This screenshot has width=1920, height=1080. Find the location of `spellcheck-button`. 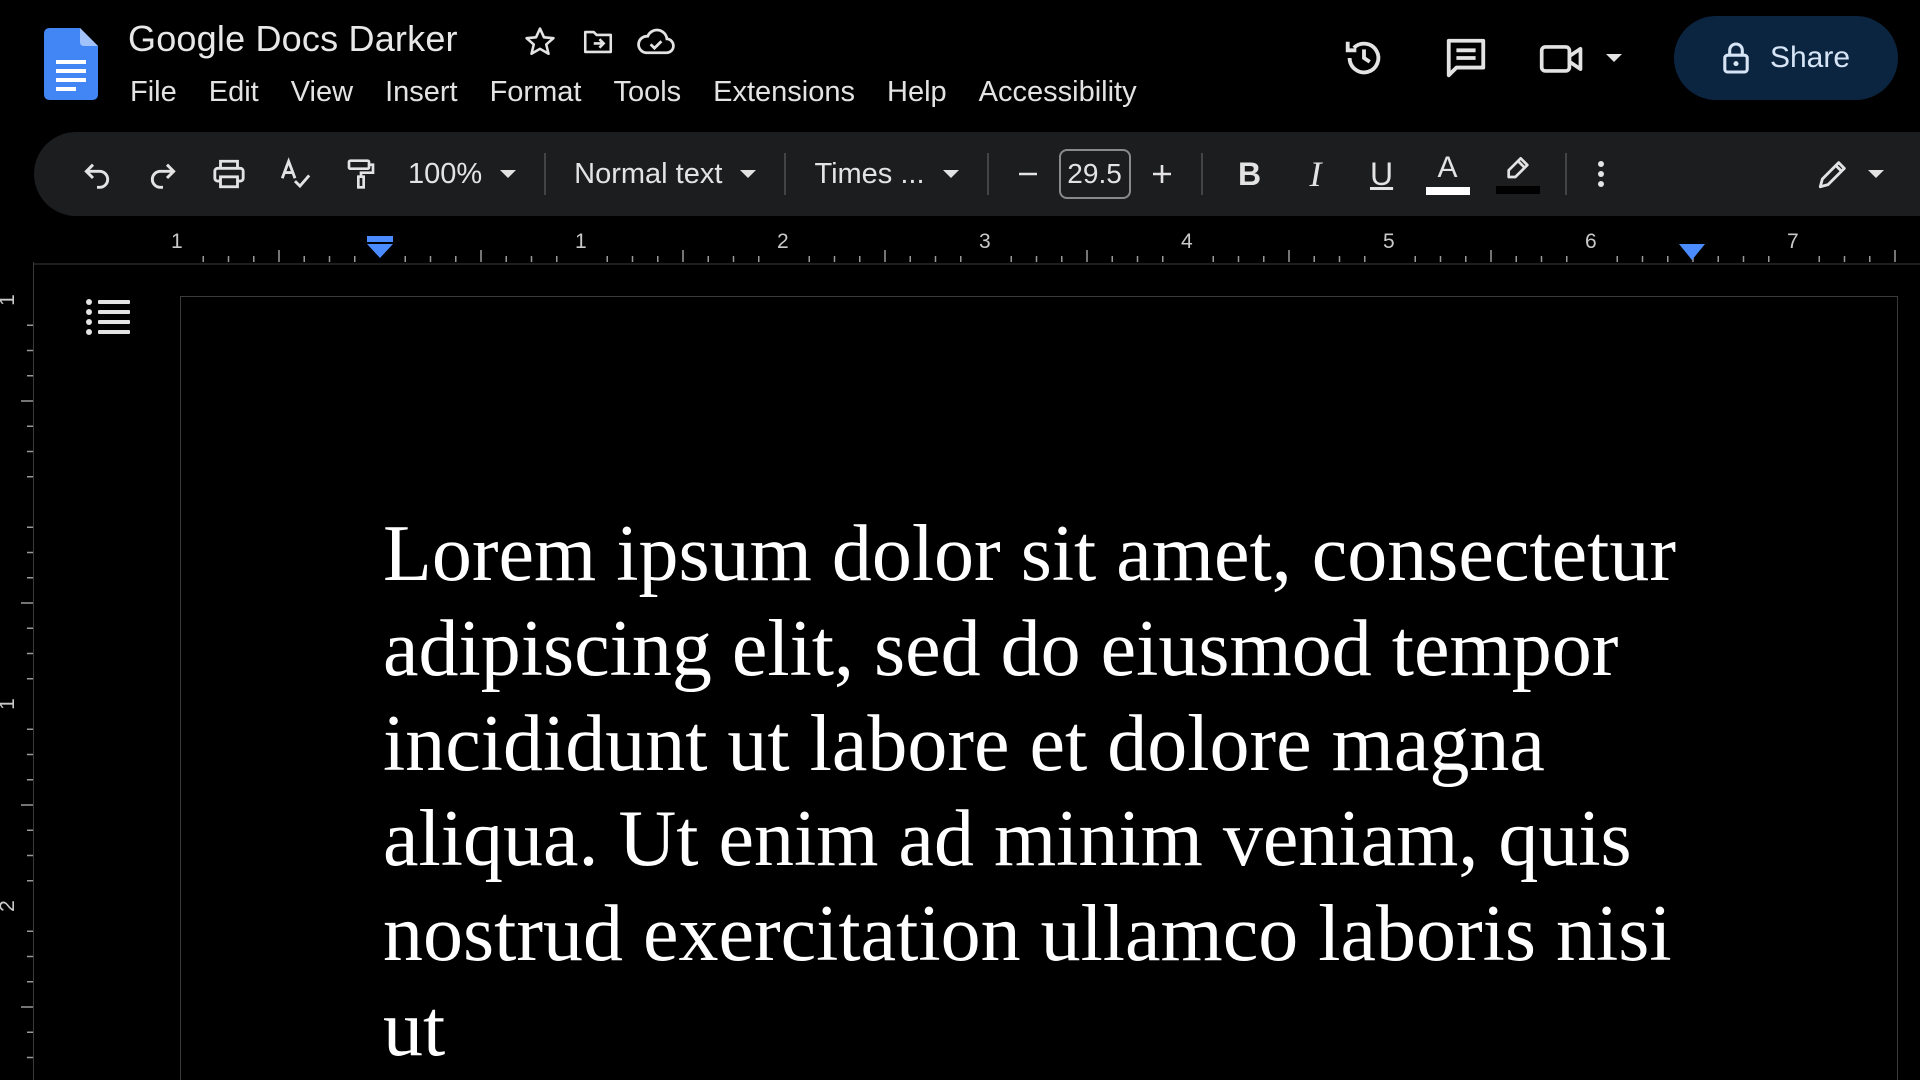

spellcheck-button is located at coordinates (295, 174).